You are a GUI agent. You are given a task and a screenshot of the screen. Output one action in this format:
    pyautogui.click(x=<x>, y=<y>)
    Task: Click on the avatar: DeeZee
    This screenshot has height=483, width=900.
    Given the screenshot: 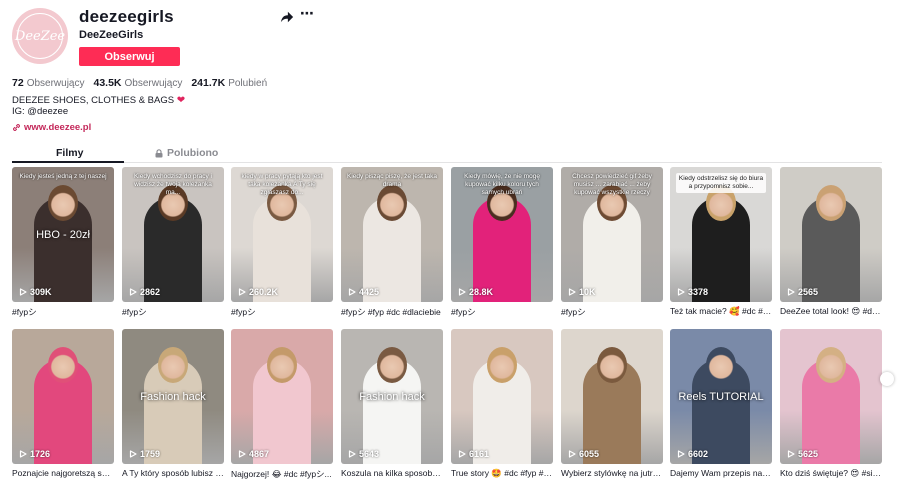 What is the action you would take?
    pyautogui.click(x=40, y=36)
    